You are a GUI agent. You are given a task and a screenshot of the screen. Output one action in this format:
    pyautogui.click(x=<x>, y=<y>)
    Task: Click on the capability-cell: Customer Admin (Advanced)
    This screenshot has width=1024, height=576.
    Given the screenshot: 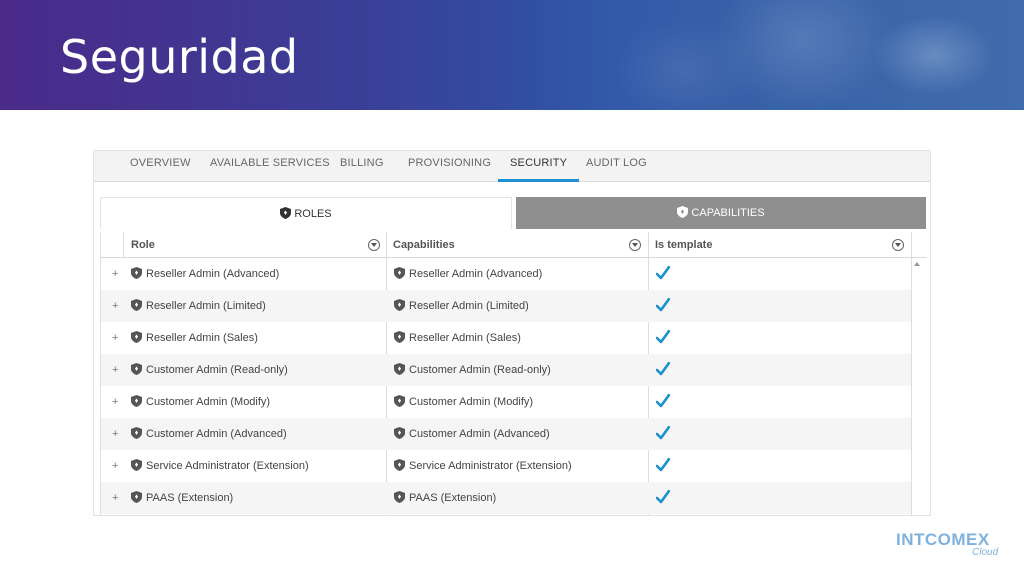 What is the action you would take?
    pyautogui.click(x=472, y=434)
    